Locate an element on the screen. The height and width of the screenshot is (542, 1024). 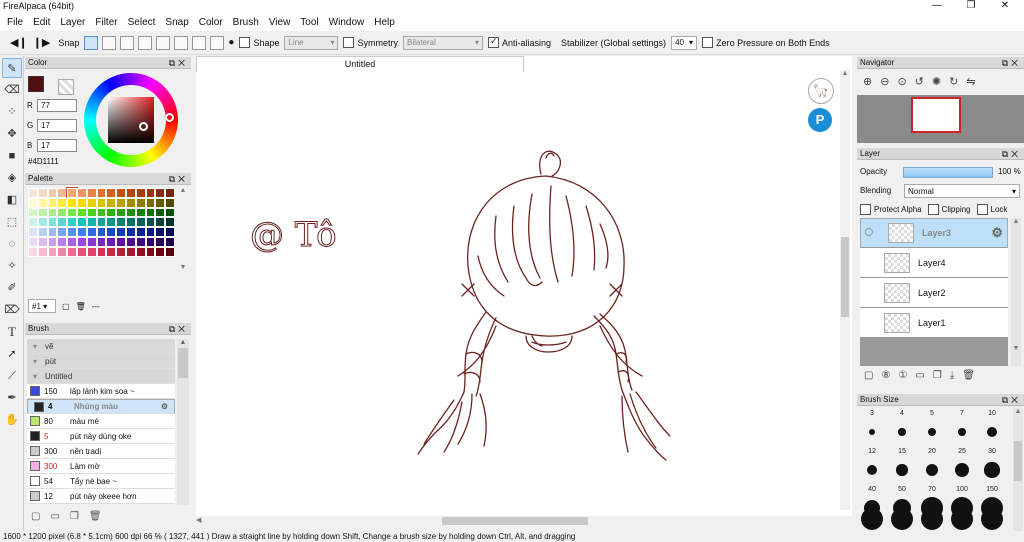
pixiv-icon: P is located at coordinates (820, 120).